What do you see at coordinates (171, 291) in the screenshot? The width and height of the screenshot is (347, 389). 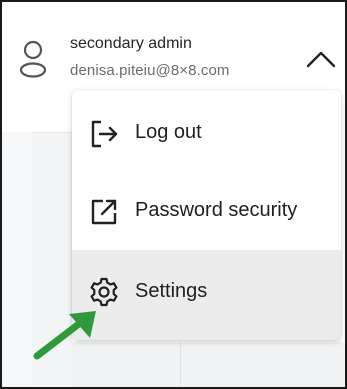 I see `menu-item-label: Settings` at bounding box center [171, 291].